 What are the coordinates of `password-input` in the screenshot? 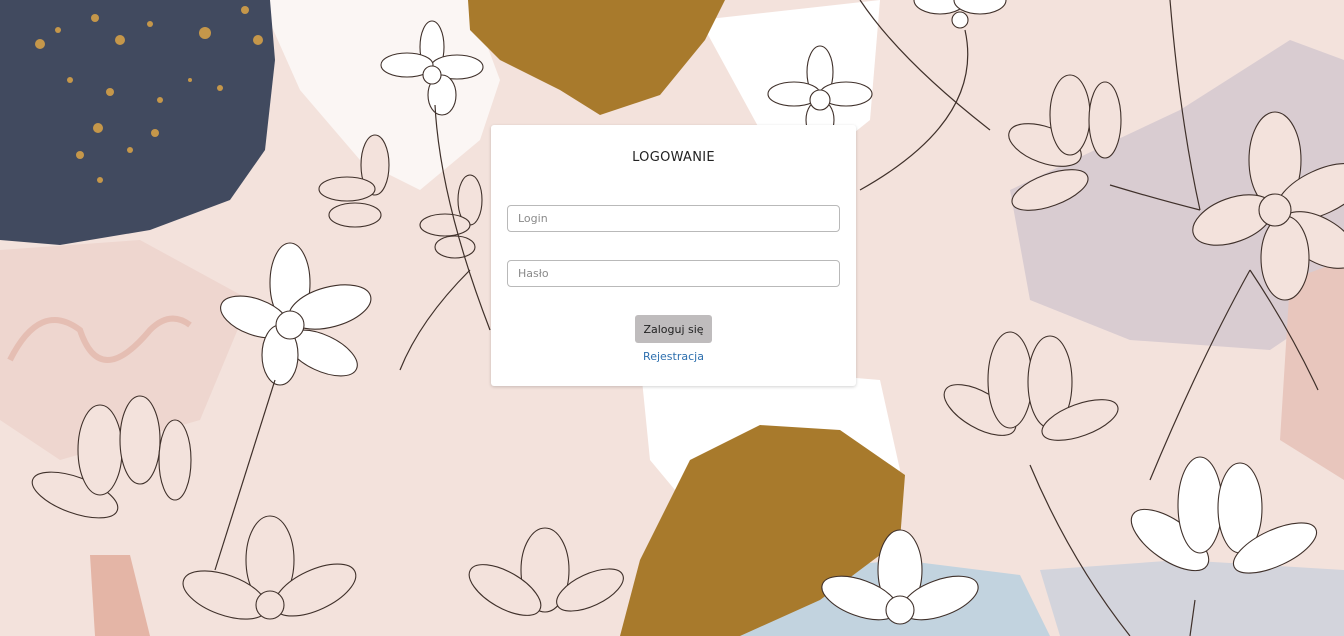 It's located at (673, 273).